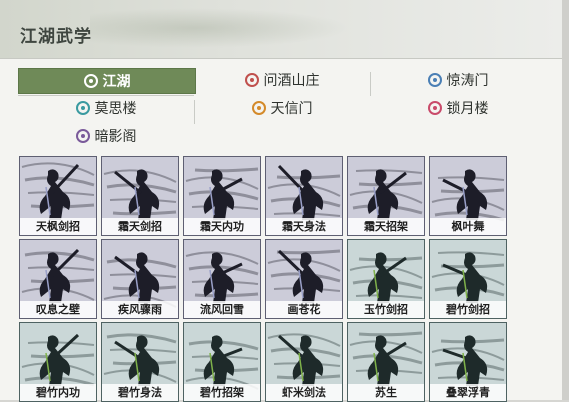 The height and width of the screenshot is (402, 569). What do you see at coordinates (56, 37) in the screenshot?
I see `page-title: 江湖武学` at bounding box center [56, 37].